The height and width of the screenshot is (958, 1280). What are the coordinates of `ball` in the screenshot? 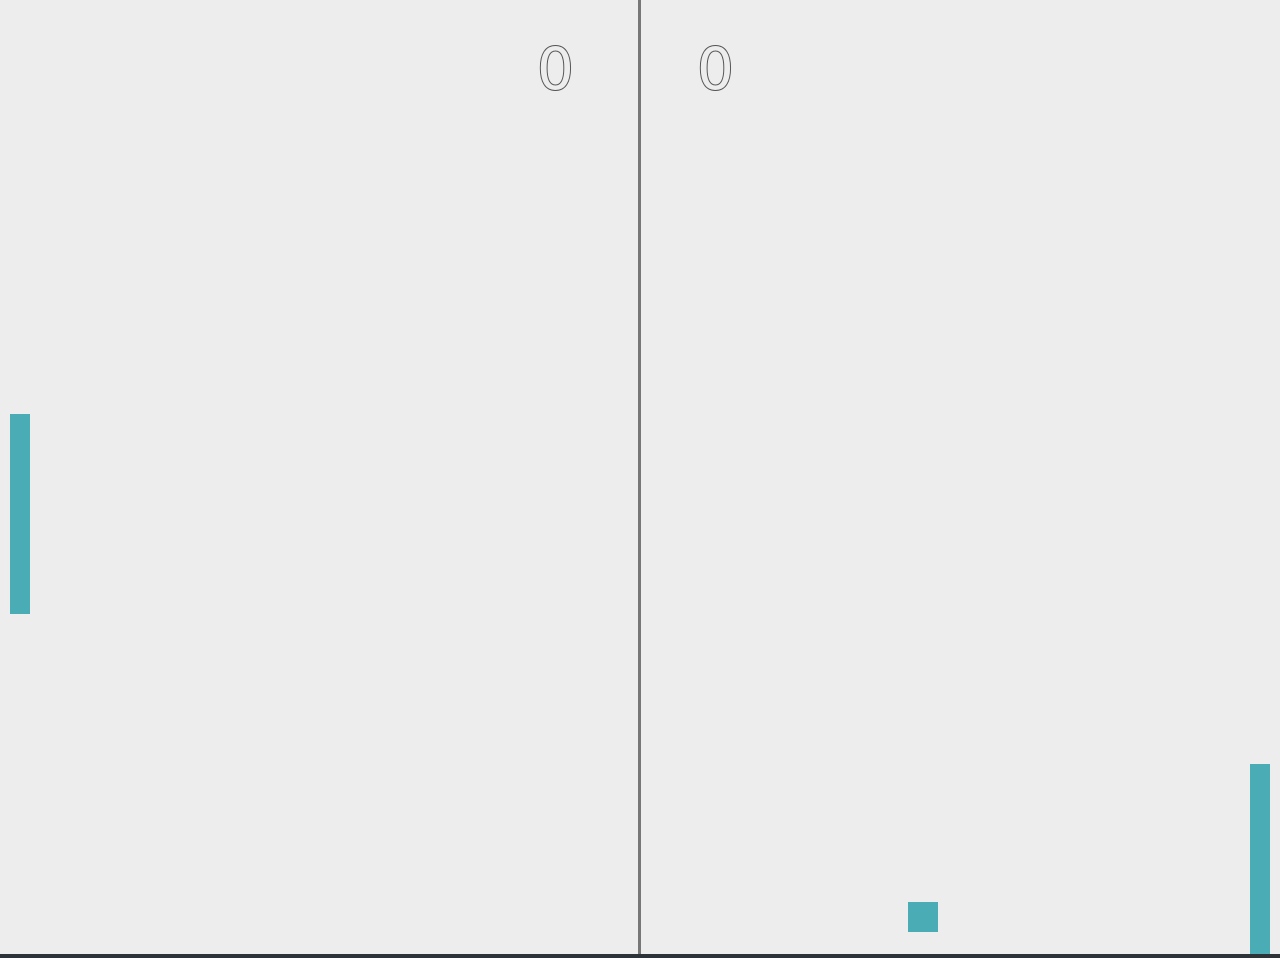 It's located at (923, 917).